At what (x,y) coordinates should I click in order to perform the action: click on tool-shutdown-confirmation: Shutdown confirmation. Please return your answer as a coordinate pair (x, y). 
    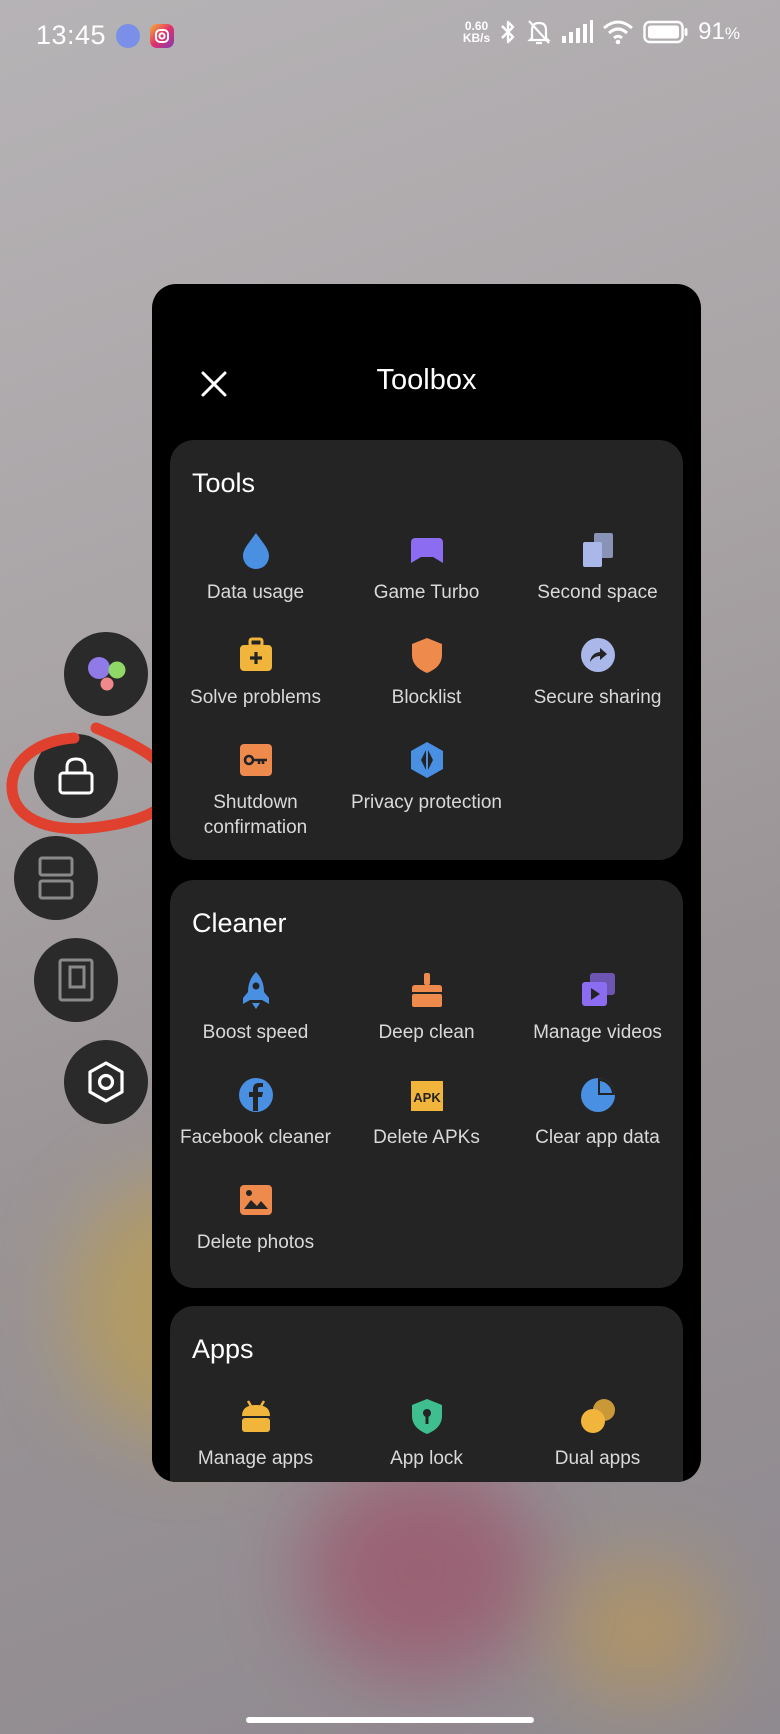
    Looking at the image, I should click on (255, 790).